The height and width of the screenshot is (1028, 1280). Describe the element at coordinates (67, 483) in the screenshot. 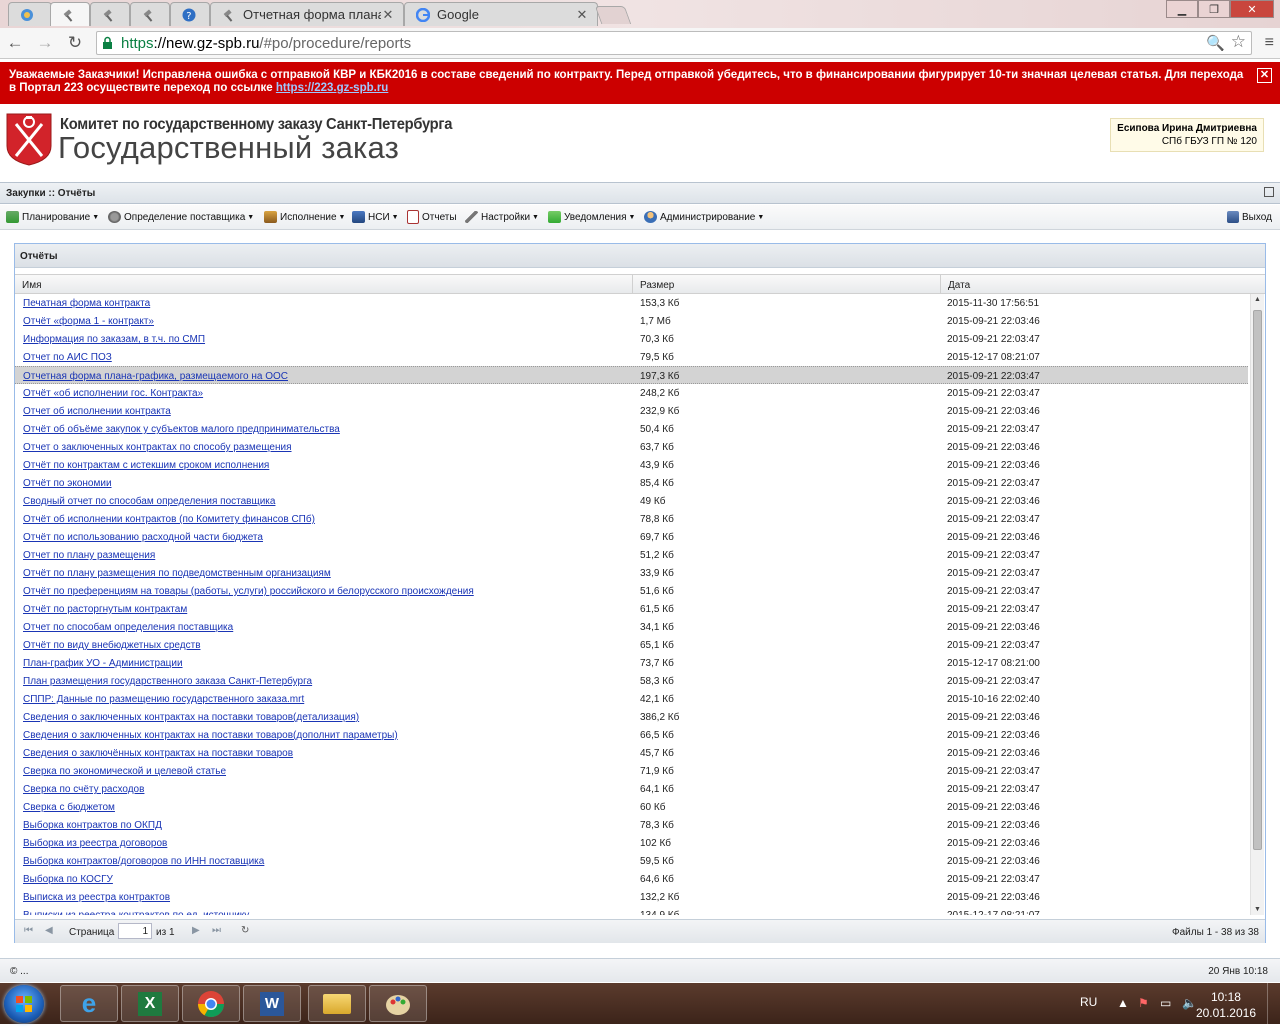

I see `report-link: Отчёт по экономии` at that location.